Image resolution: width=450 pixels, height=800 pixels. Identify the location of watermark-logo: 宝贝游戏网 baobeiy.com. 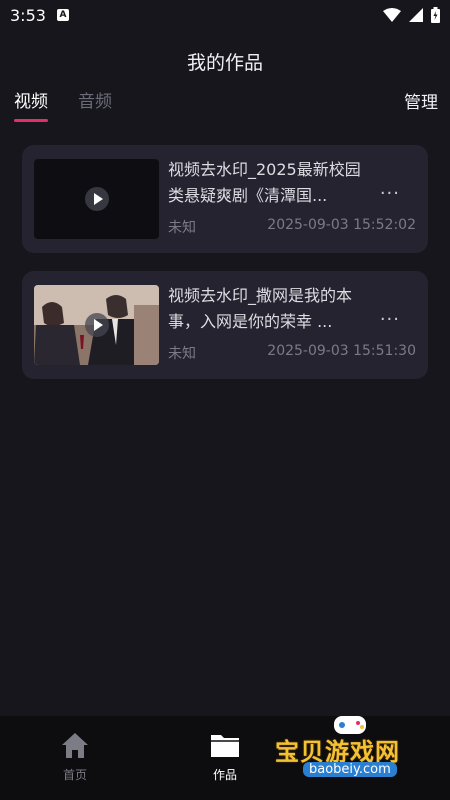
(355, 747).